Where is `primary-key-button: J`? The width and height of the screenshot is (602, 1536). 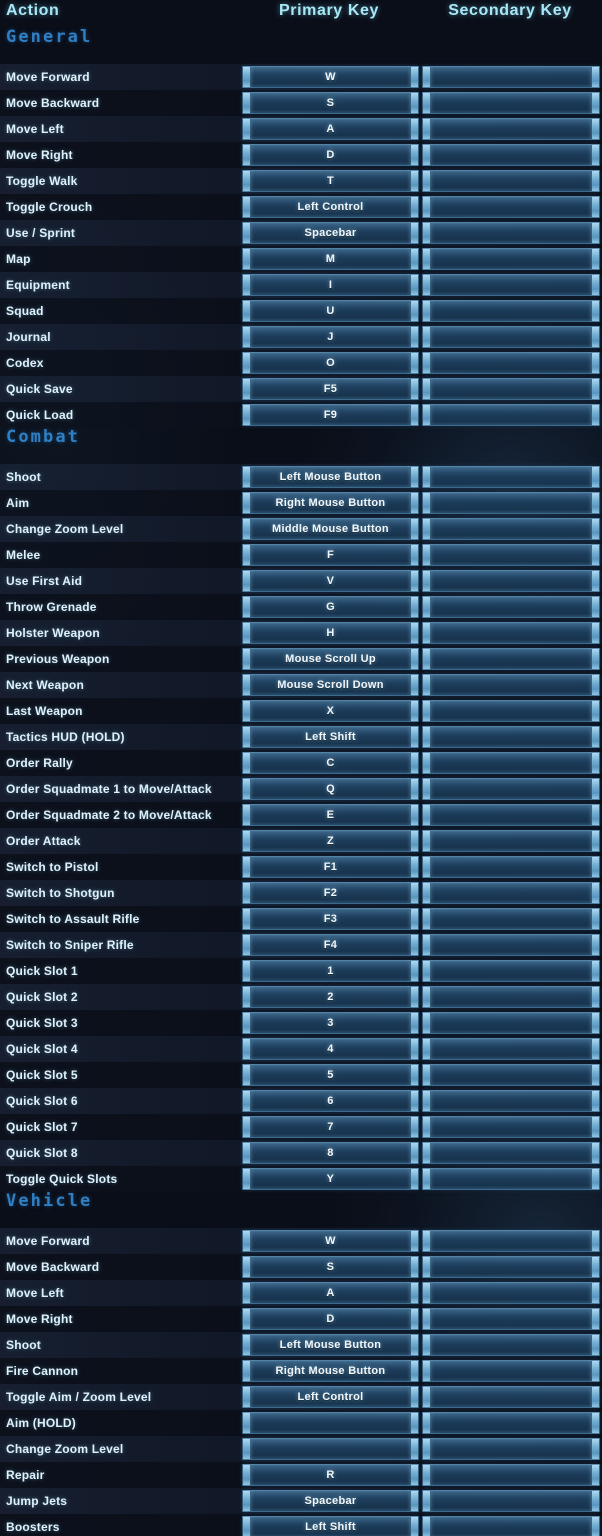
primary-key-button: J is located at coordinates (330, 337).